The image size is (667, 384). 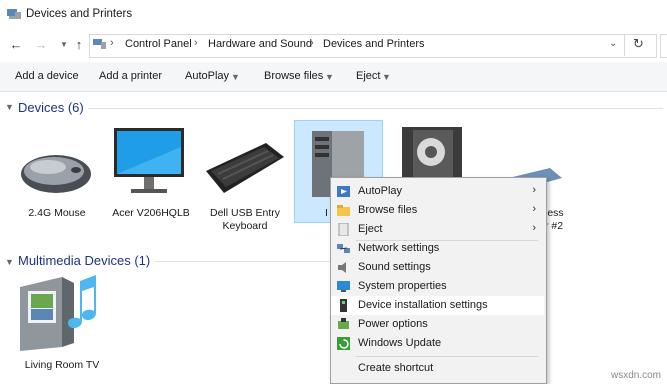 I want to click on eject-drive-icon, so click(x=343, y=229).